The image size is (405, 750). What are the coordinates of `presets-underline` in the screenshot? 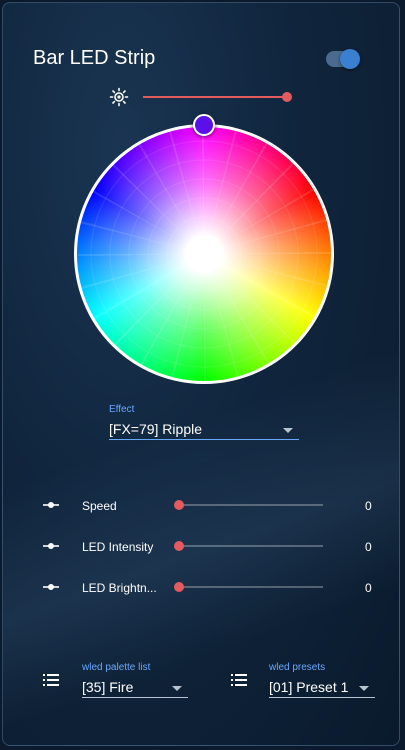 It's located at (322, 697).